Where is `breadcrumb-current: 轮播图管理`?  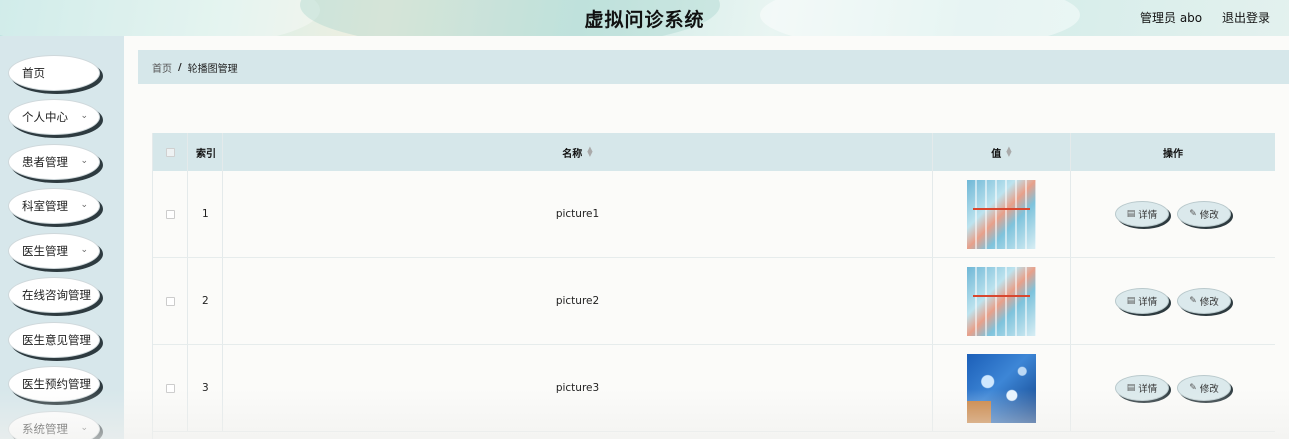 breadcrumb-current: 轮播图管理 is located at coordinates (212, 69).